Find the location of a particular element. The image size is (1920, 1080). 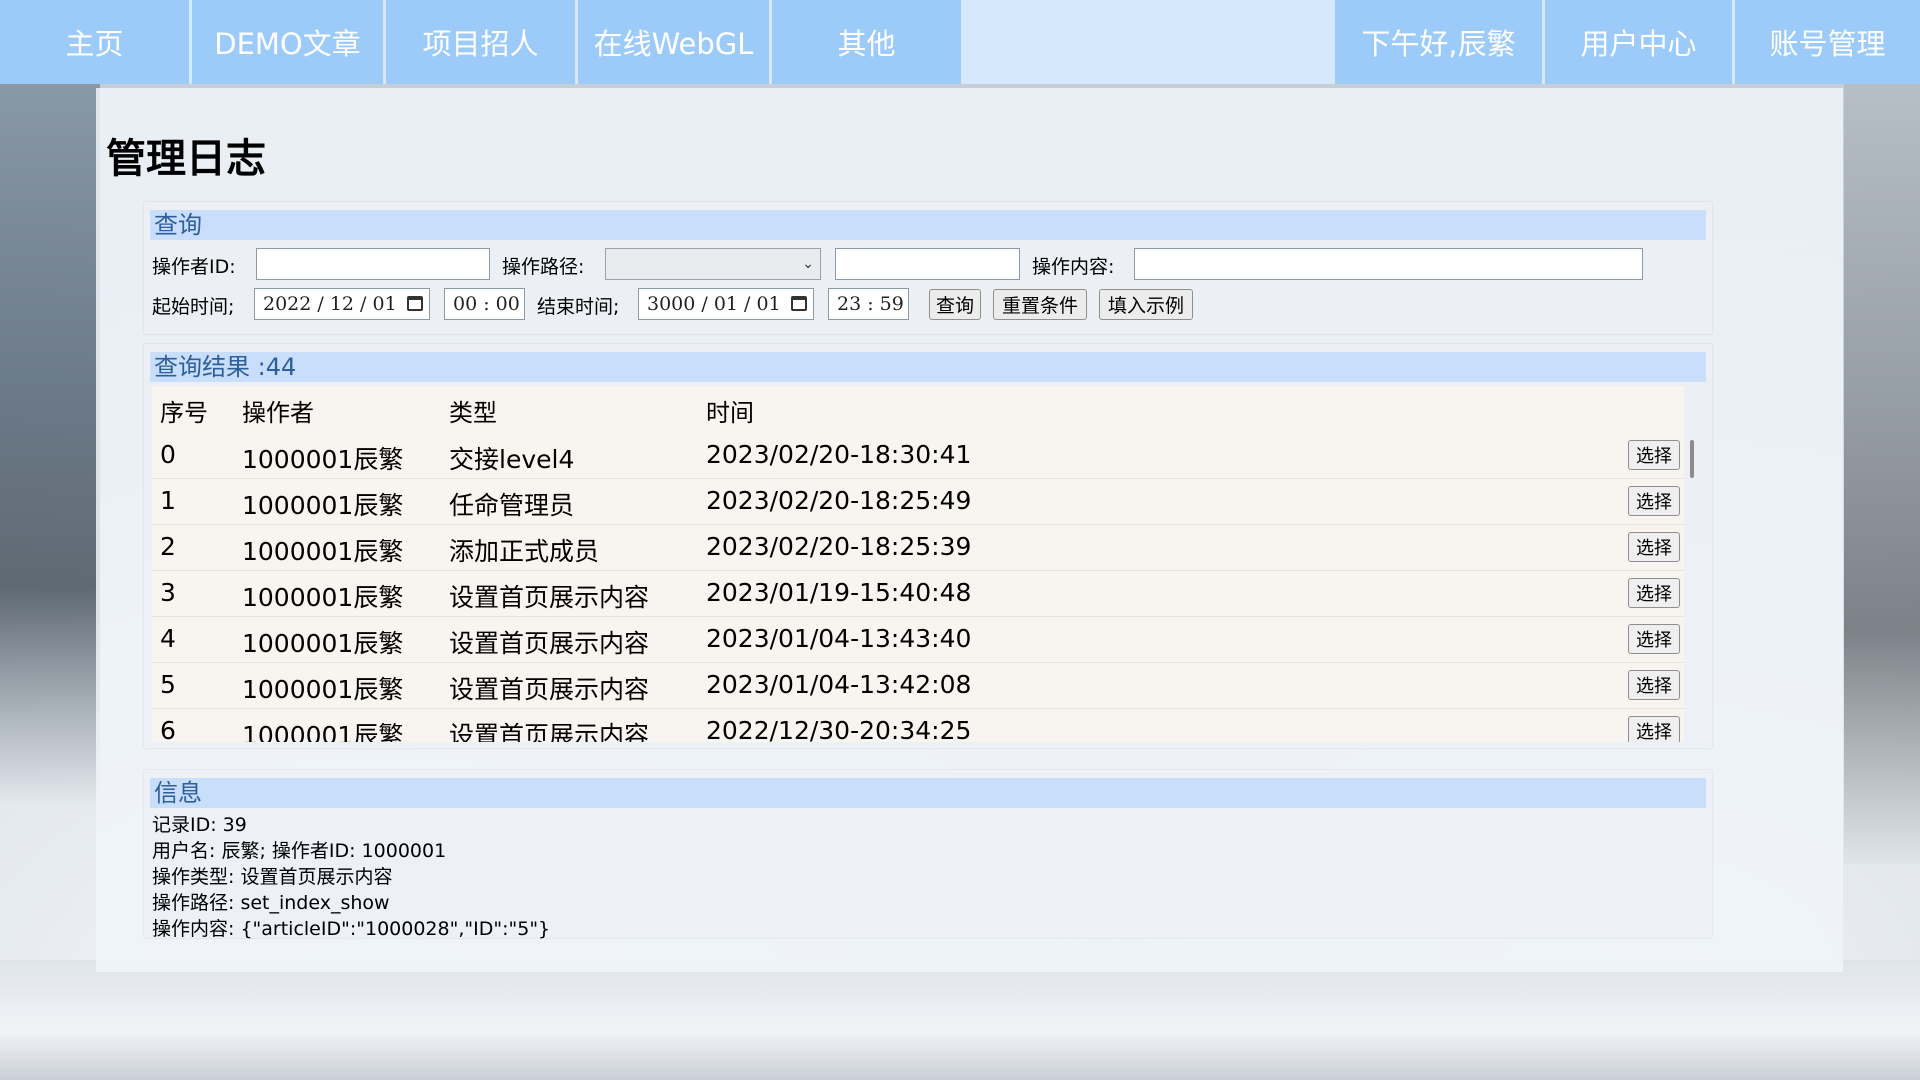

col-index: 序号 is located at coordinates (184, 413).